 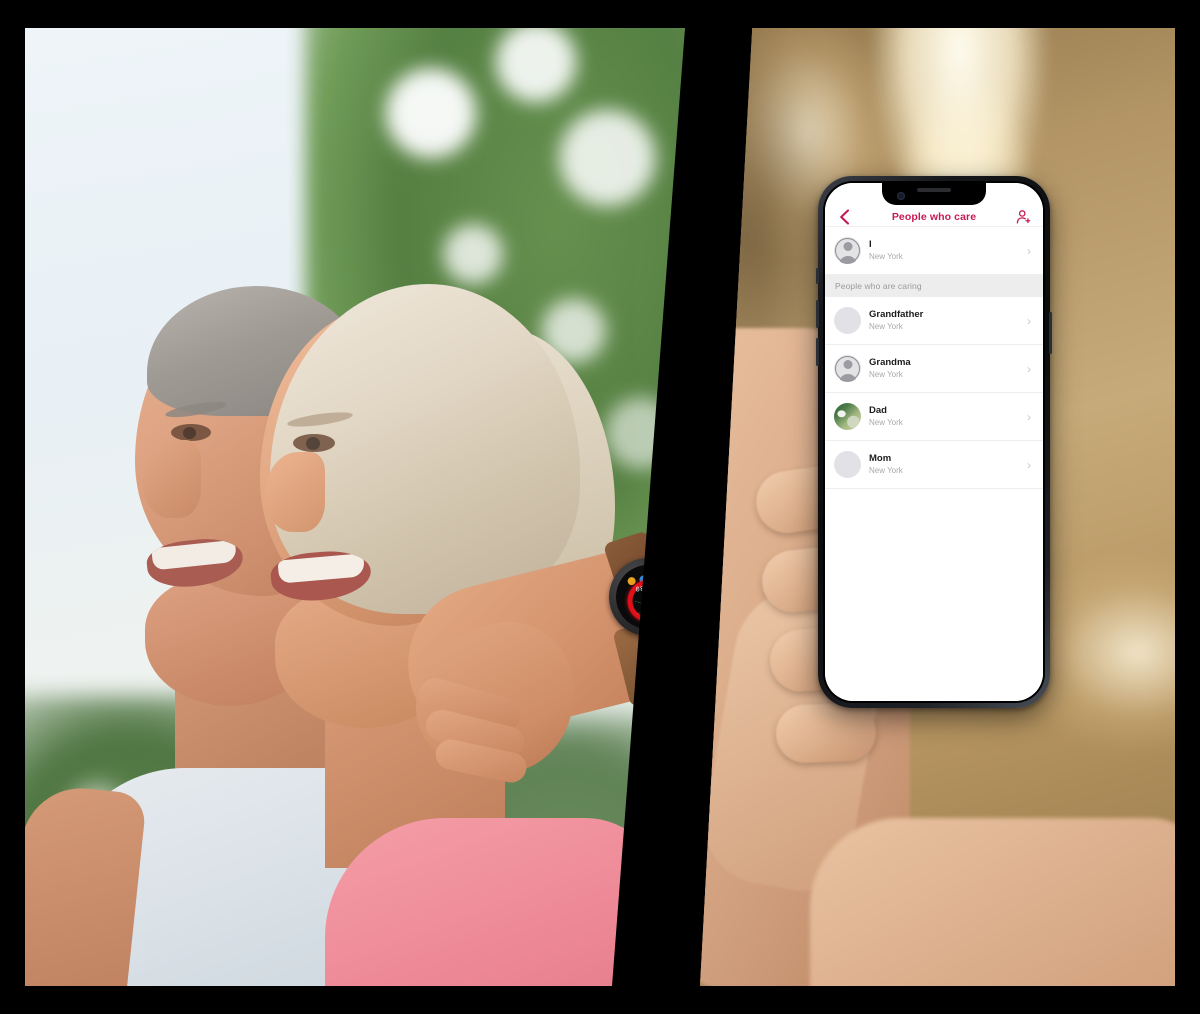 I want to click on list-item: Grandma New York ›, so click(x=934, y=369).